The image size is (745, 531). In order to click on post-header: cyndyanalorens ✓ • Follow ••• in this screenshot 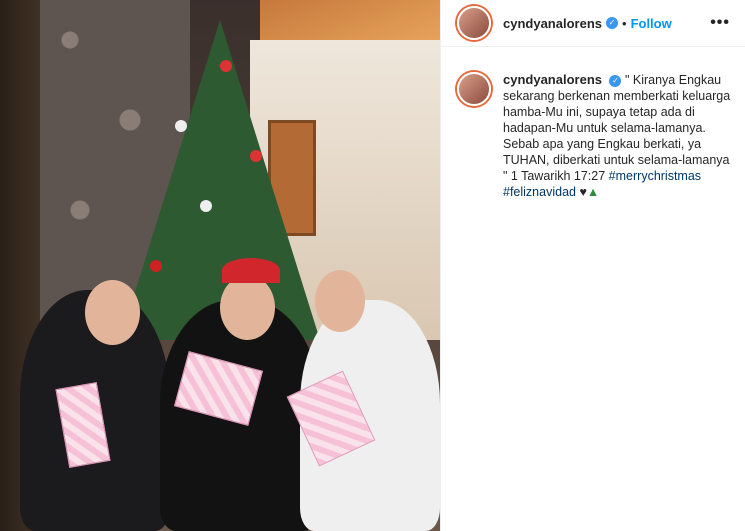, I will do `click(593, 23)`.